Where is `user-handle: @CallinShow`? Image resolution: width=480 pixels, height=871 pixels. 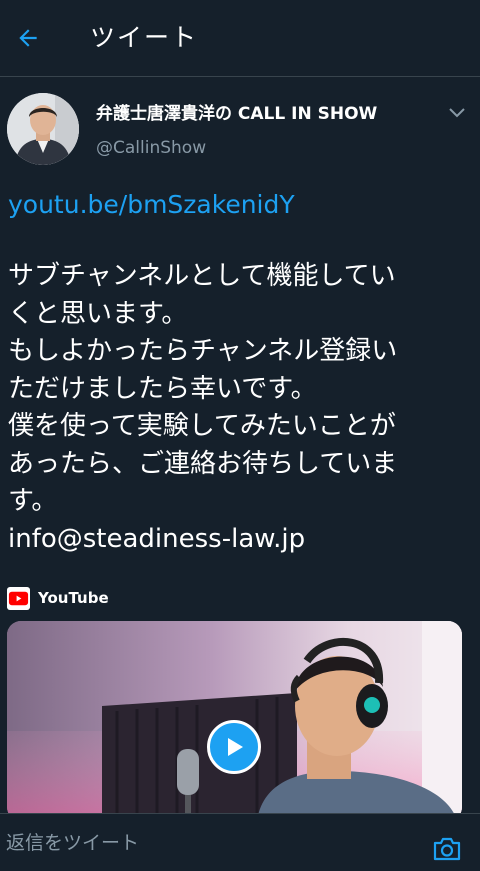 user-handle: @CallinShow is located at coordinates (151, 148).